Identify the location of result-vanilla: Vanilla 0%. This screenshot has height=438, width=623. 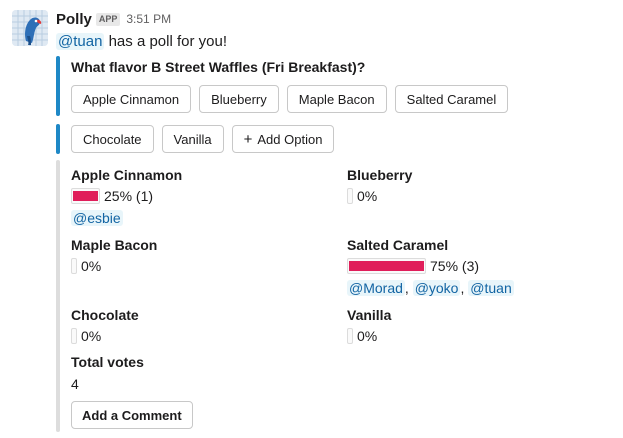
(369, 325).